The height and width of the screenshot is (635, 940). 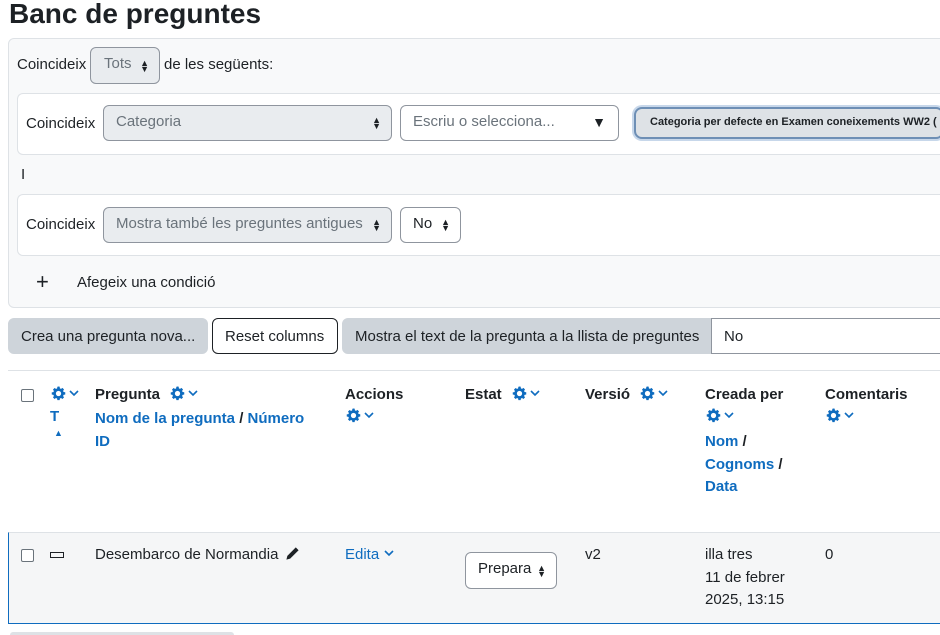 I want to click on status-column-settings, so click(x=526, y=394).